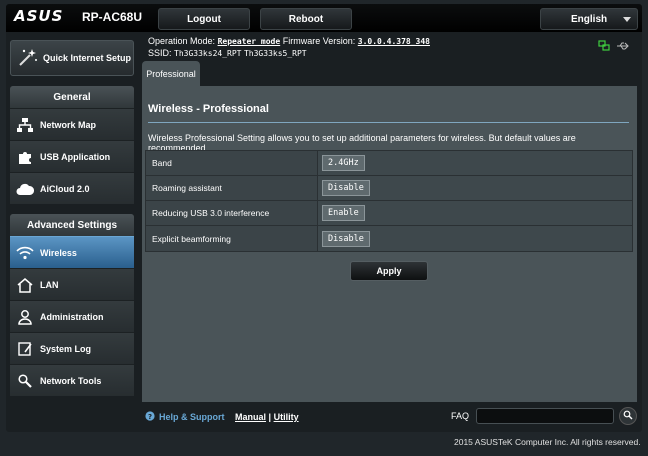 This screenshot has height=456, width=648. I want to click on ssid-line: SSID: Th3G33ks24_RPT Th3G33ks5_RPT, so click(227, 53).